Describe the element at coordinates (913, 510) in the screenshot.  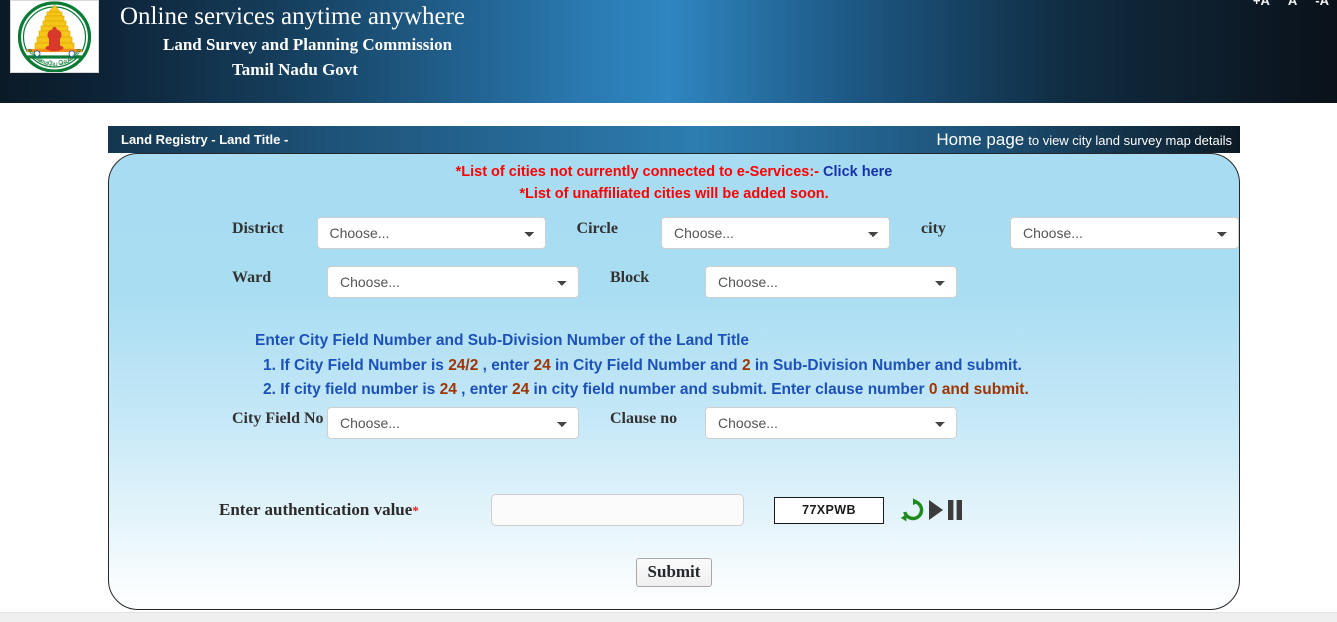
I see `refresh-icon` at that location.